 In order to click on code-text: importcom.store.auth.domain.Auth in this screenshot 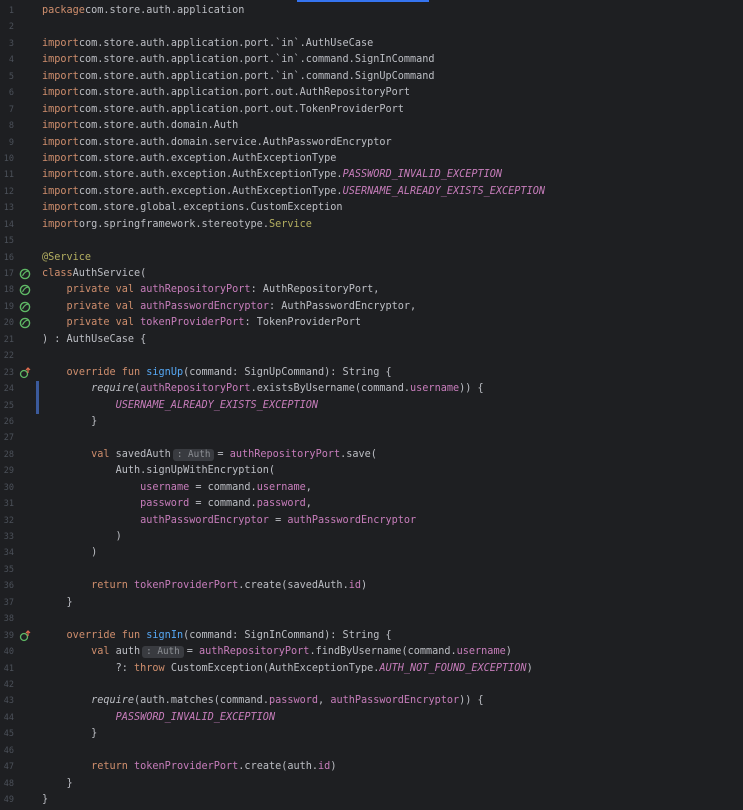, I will do `click(140, 126)`.